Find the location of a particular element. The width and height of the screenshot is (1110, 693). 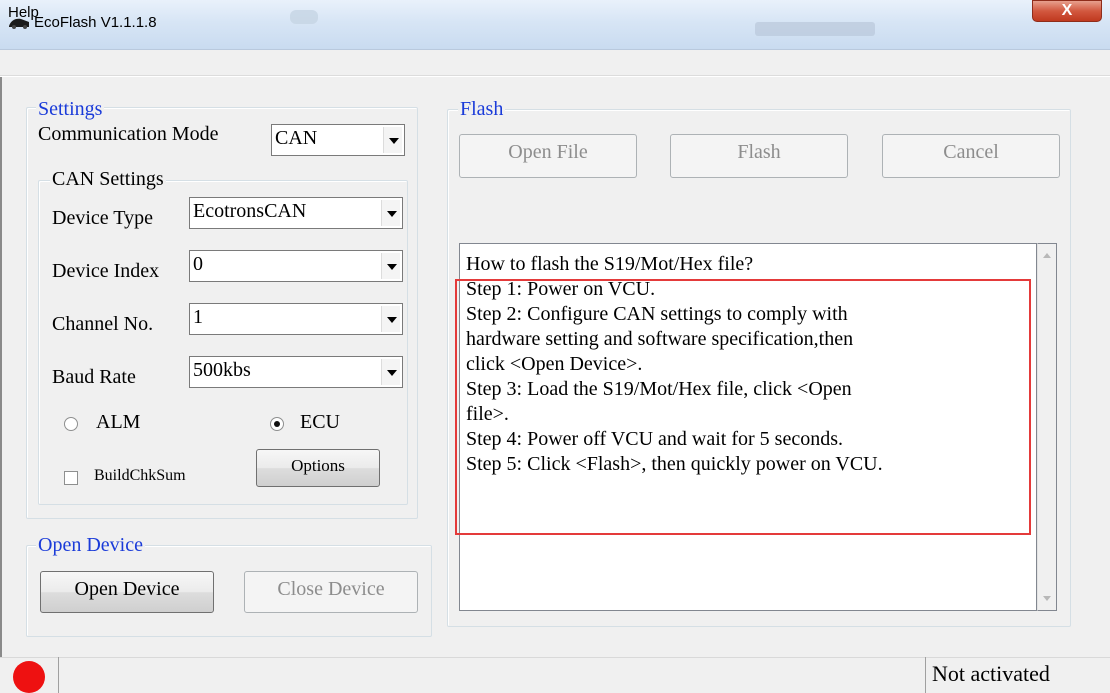

communication-mode-label: Communication Mode is located at coordinates (128, 134).